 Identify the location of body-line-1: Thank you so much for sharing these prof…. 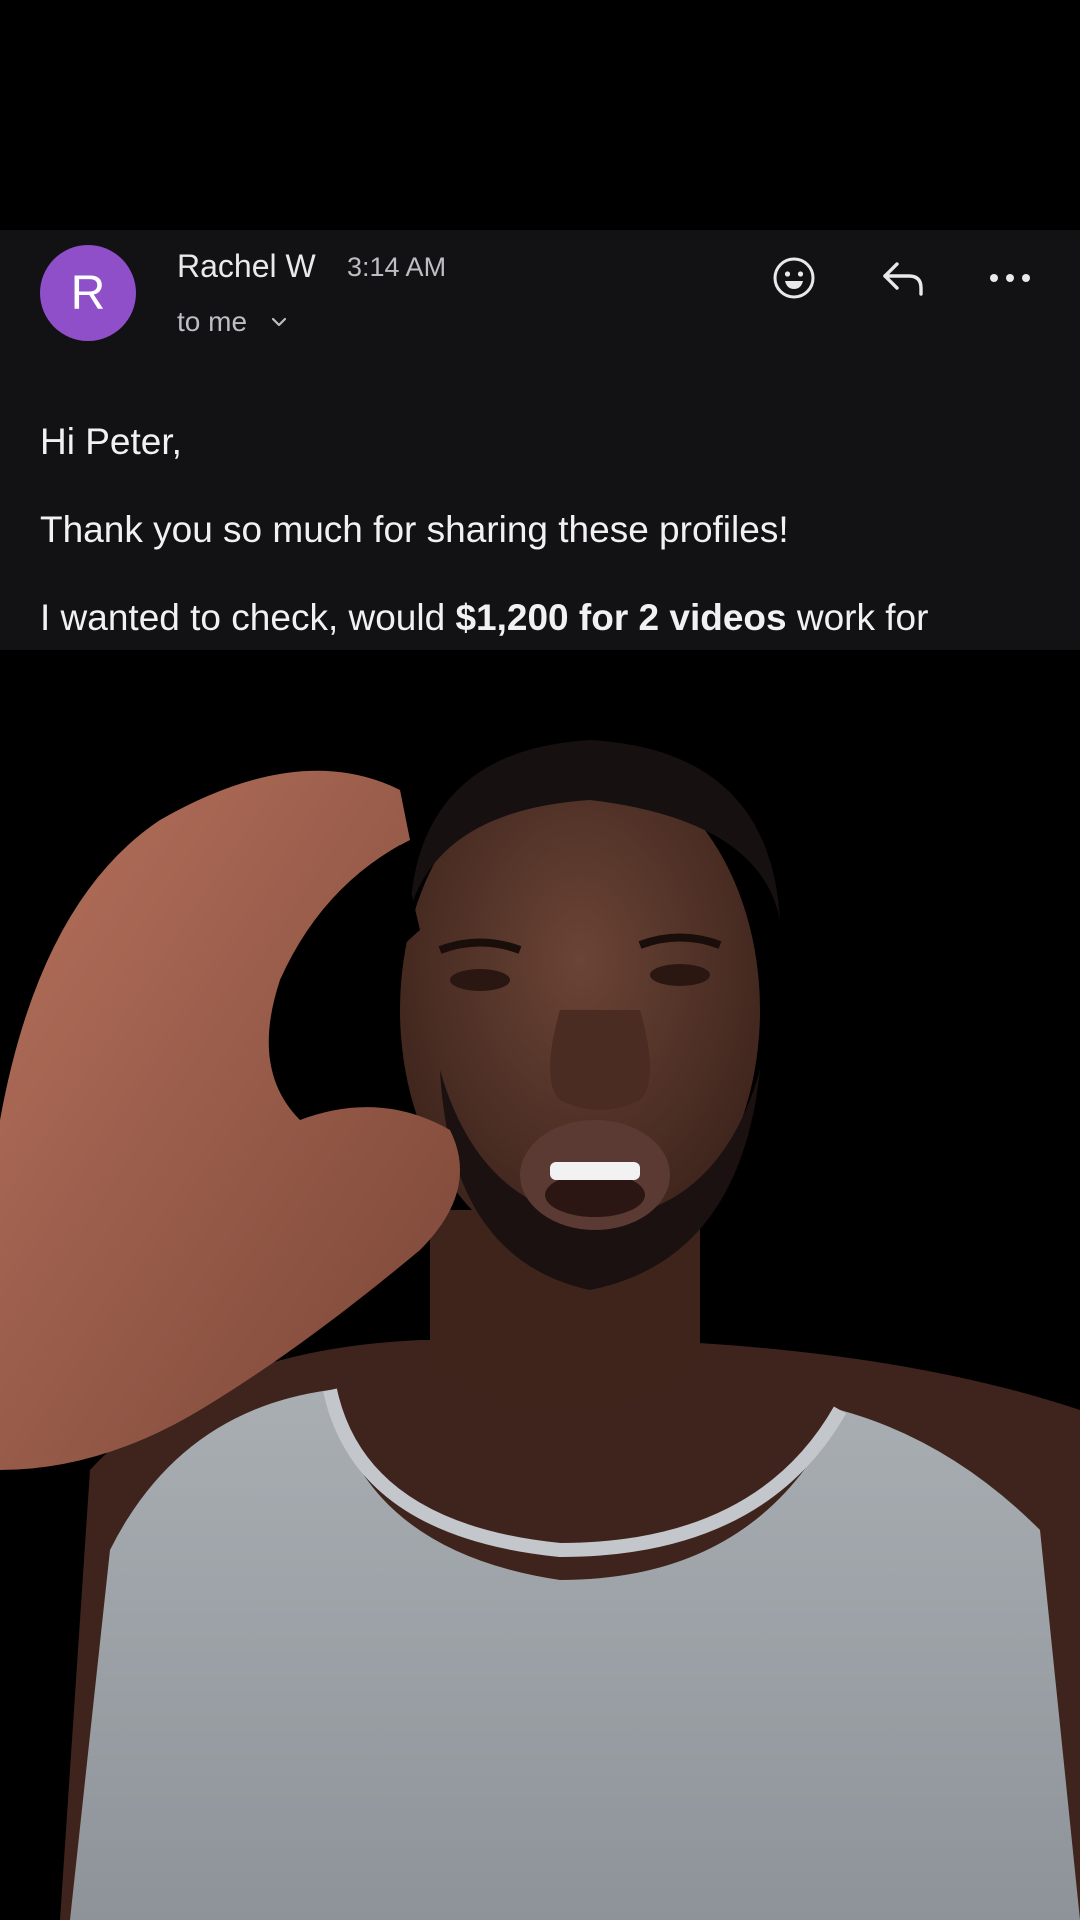
(414, 529).